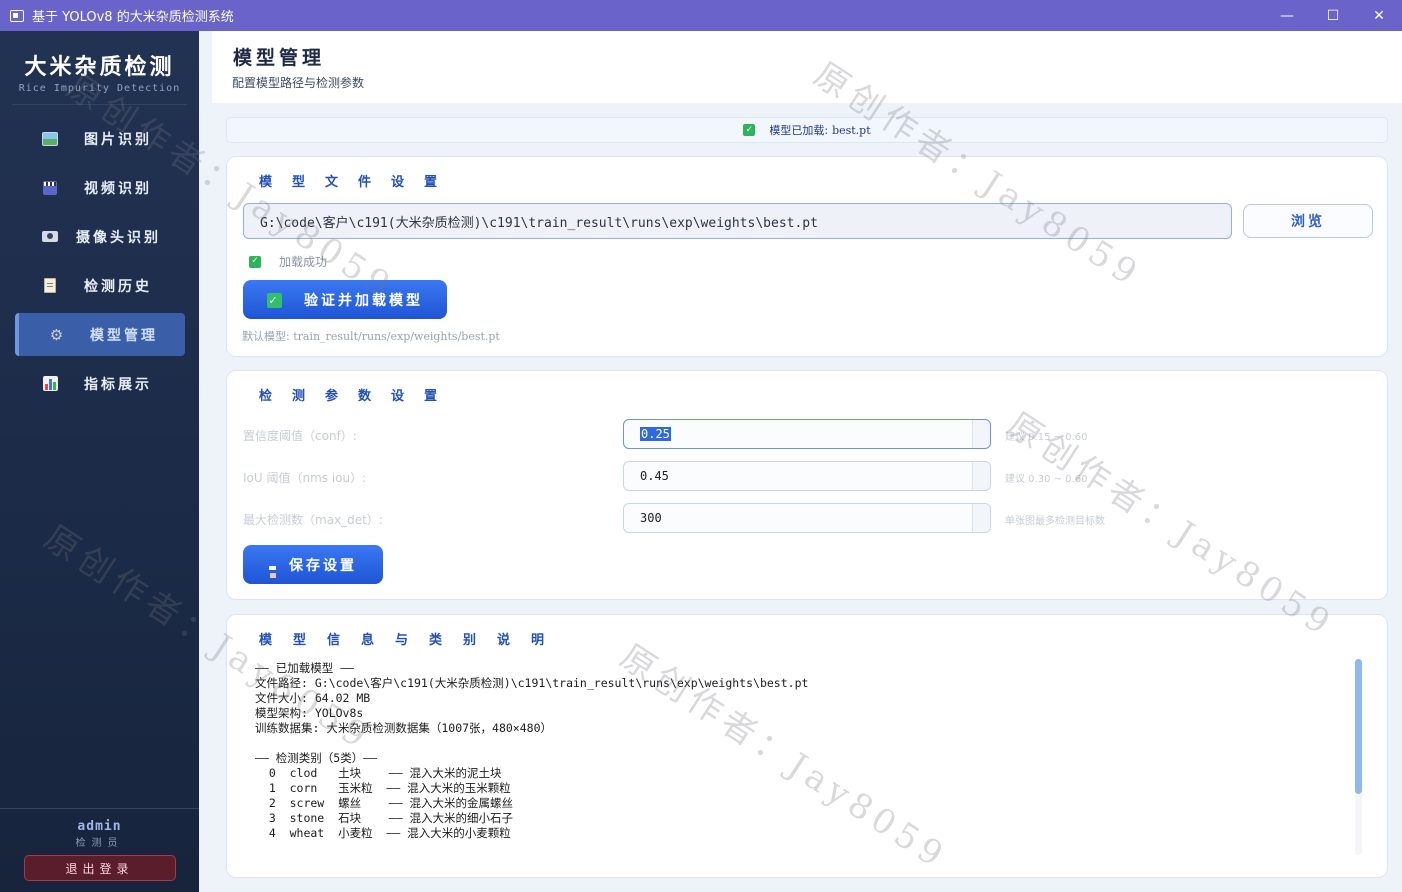  I want to click on sidebar-item-image-recognition: 图片识别, so click(100, 138).